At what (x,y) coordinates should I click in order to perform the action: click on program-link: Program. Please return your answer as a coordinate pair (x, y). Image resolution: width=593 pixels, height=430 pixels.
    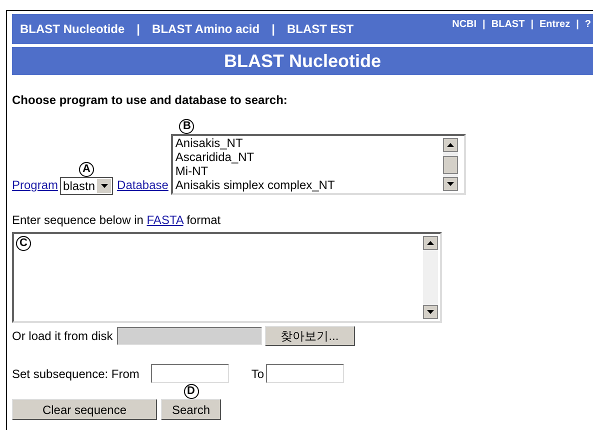
    Looking at the image, I should click on (35, 185).